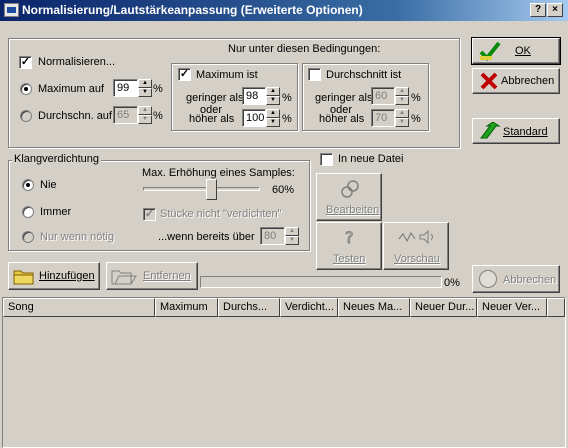  Describe the element at coordinates (28, 212) in the screenshot. I see `always-radio` at that location.